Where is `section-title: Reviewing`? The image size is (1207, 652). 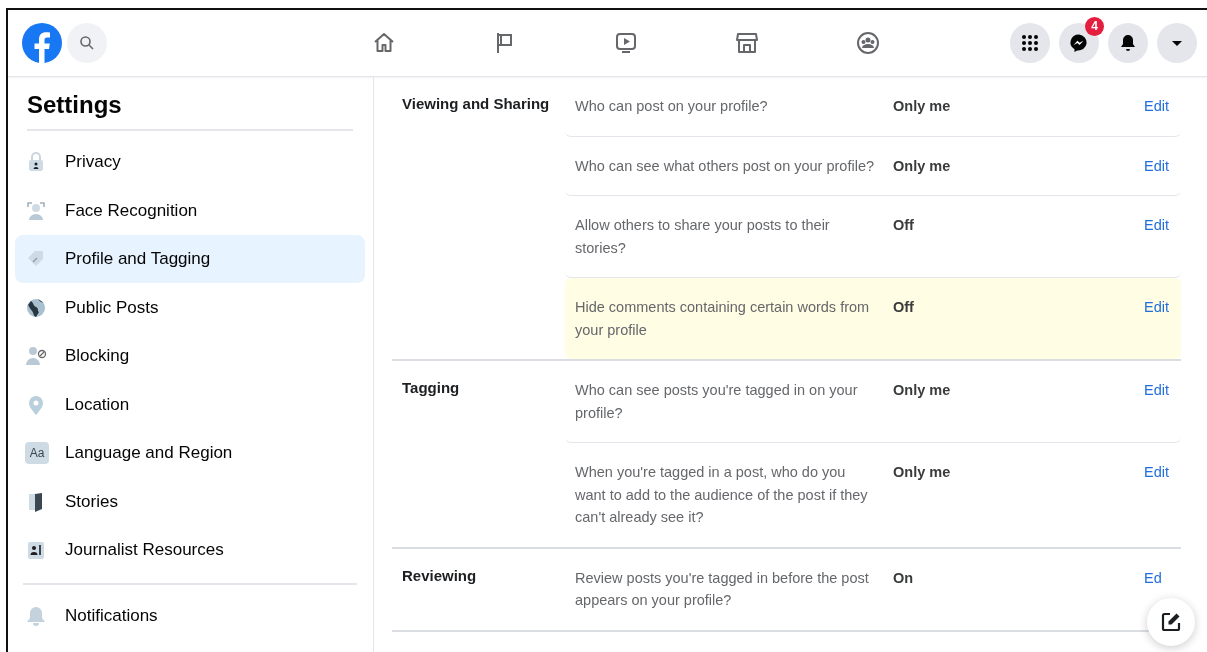 section-title: Reviewing is located at coordinates (439, 575).